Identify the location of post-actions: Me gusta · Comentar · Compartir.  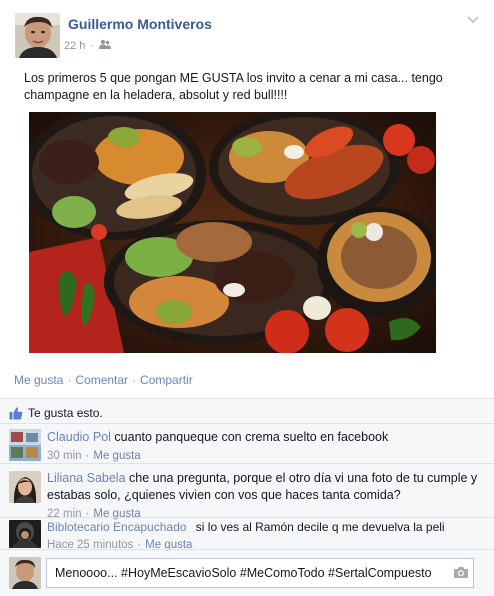
(103, 380).